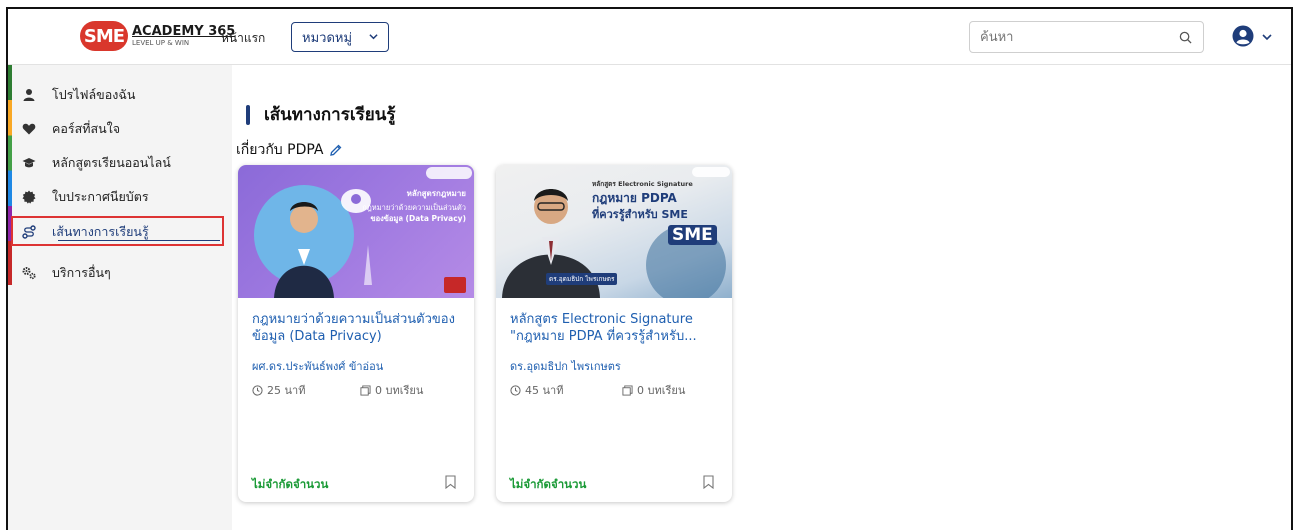 The image size is (1298, 530). Describe the element at coordinates (248, 114) in the screenshot. I see `title-accent-bar` at that location.